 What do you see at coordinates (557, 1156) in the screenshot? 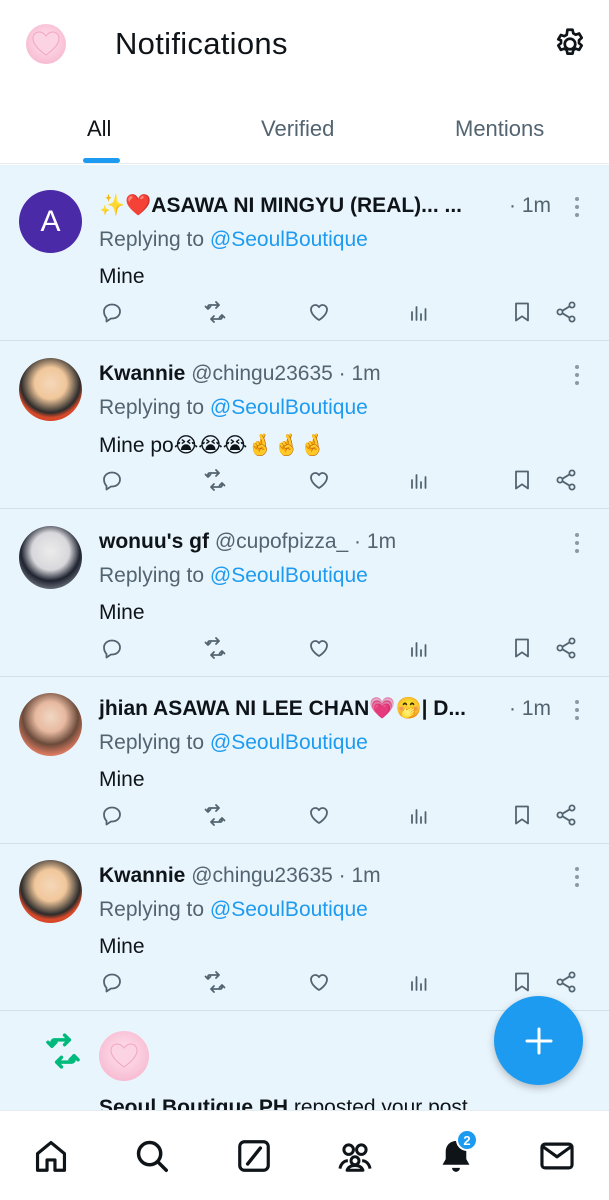
I see `mail-icon` at bounding box center [557, 1156].